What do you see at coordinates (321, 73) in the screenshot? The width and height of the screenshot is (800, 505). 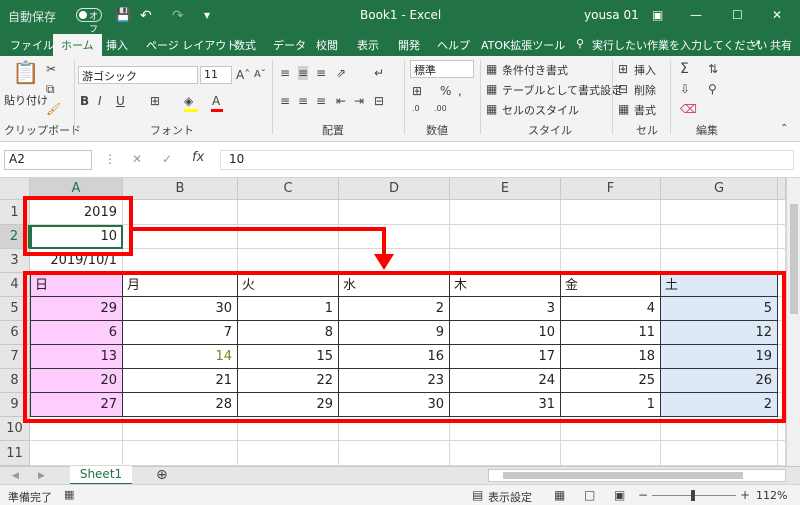 I see `align-bottom-icon: ≡` at bounding box center [321, 73].